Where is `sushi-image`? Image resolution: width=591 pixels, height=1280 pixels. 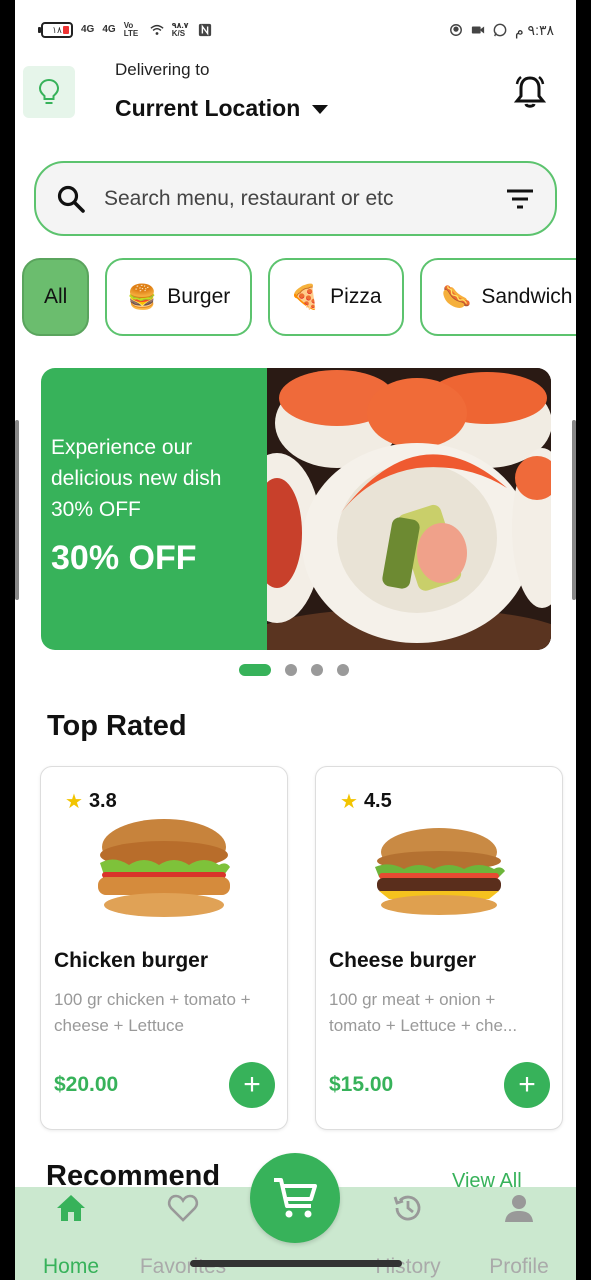
sushi-image is located at coordinates (391, 509).